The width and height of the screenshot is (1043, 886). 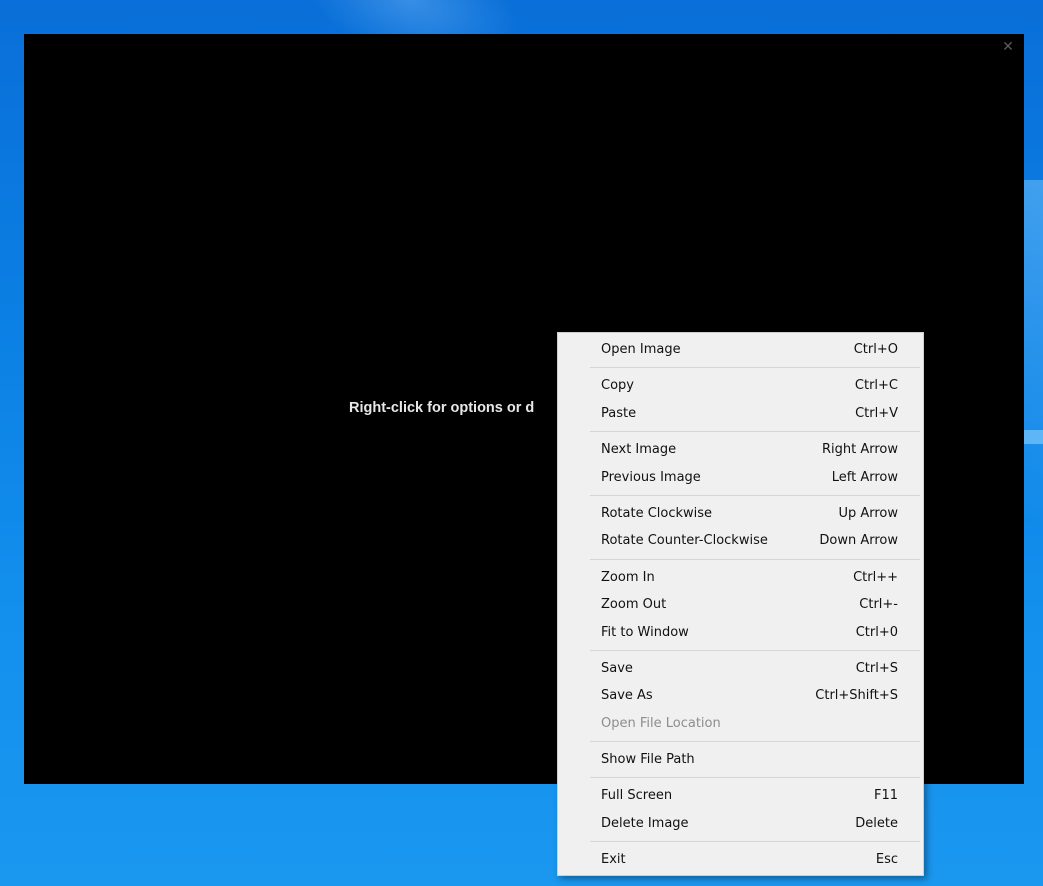 What do you see at coordinates (641, 349) in the screenshot?
I see `menu-item-label: Open Image` at bounding box center [641, 349].